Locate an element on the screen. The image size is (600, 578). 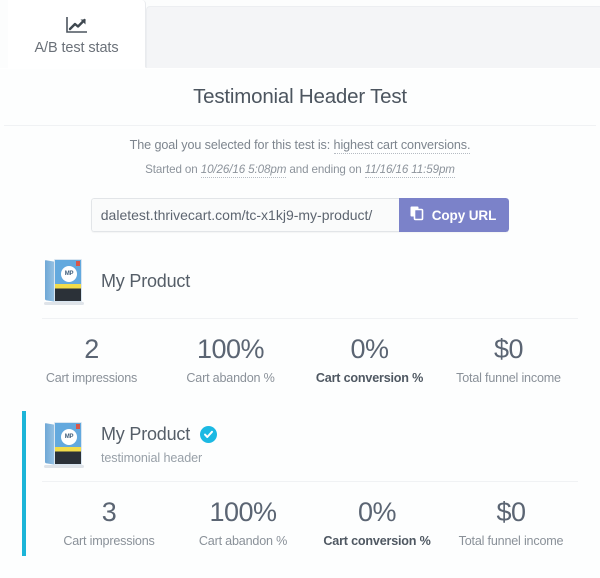
stat-value: 2 is located at coordinates (91, 349).